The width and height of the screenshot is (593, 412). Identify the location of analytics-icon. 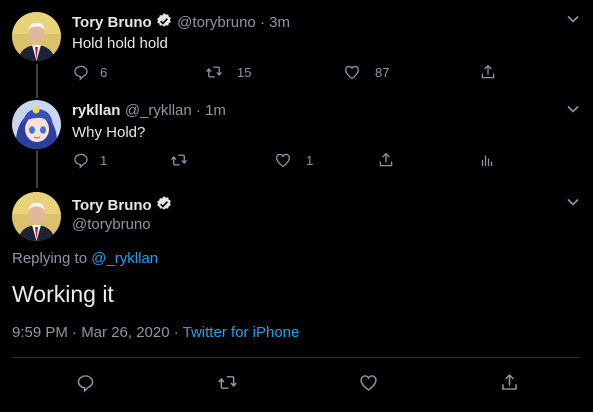
(487, 160).